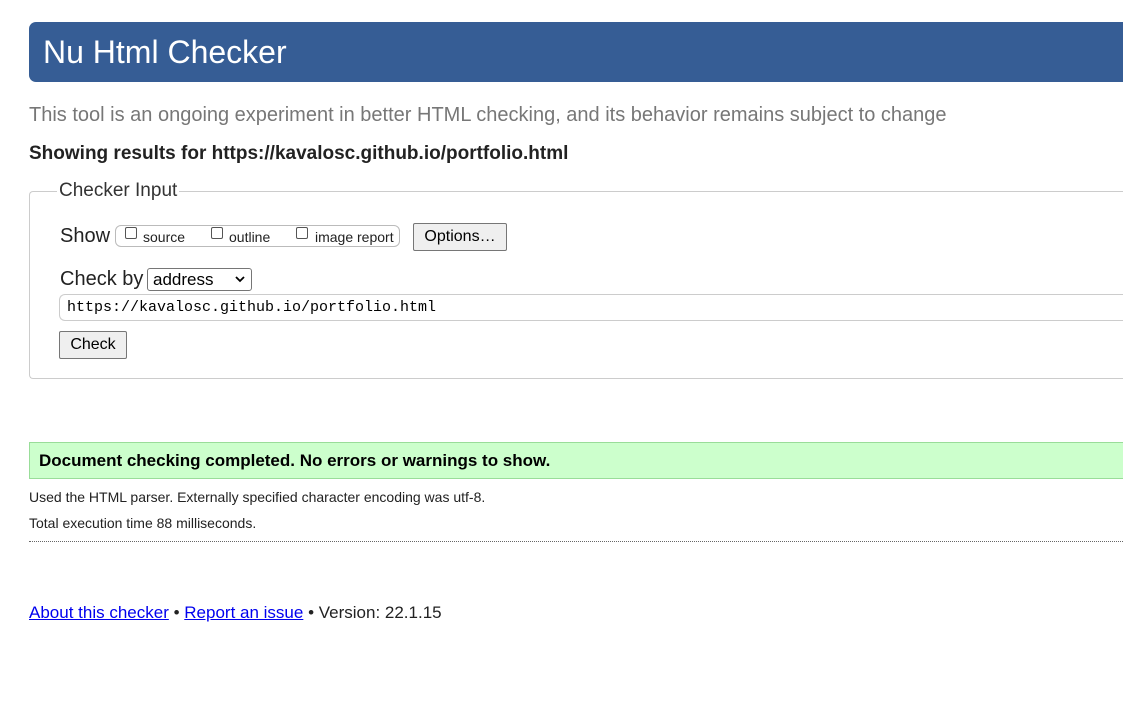 The width and height of the screenshot is (1123, 718). What do you see at coordinates (240, 279) in the screenshot?
I see `chevron-down-icon` at bounding box center [240, 279].